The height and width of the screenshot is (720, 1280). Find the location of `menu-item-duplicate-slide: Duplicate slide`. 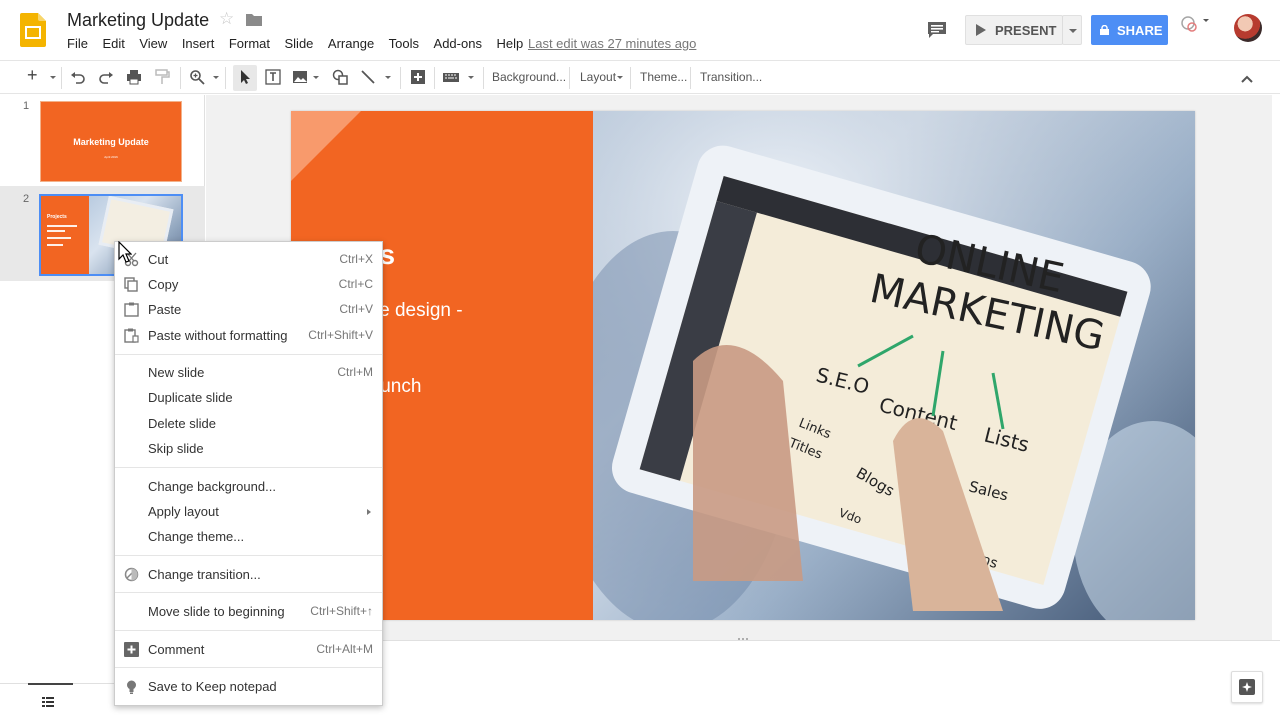

menu-item-duplicate-slide: Duplicate slide is located at coordinates (248, 397).